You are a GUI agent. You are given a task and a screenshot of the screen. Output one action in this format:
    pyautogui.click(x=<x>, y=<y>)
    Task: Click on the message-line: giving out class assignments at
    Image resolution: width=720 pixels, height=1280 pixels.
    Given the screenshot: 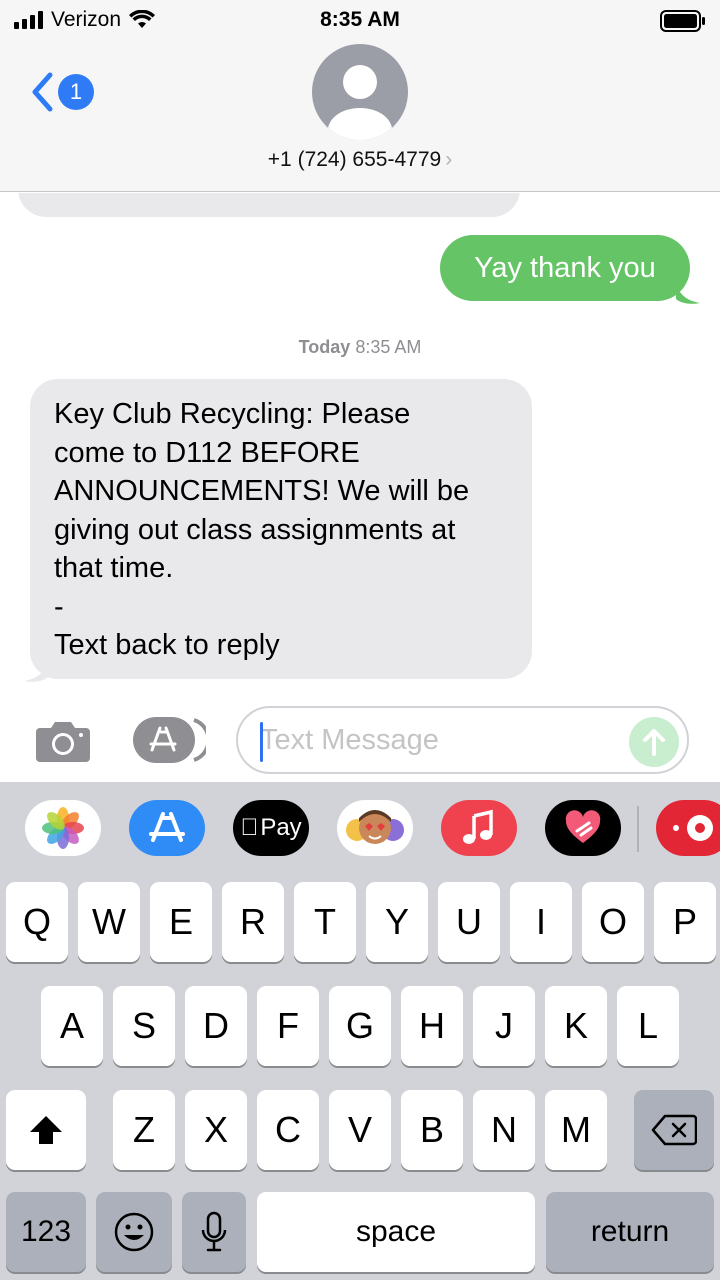 What is the action you would take?
    pyautogui.click(x=255, y=529)
    